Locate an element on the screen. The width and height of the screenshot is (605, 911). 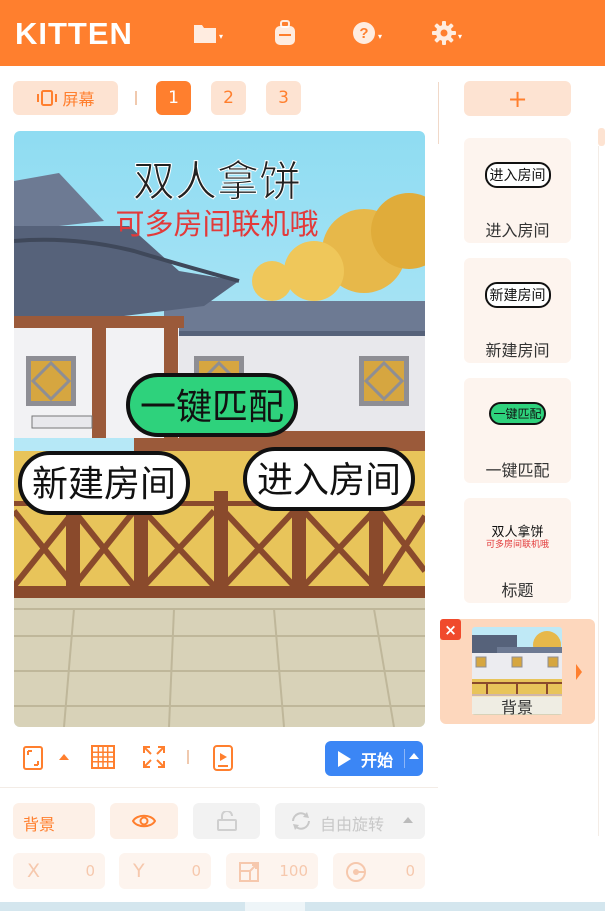
match-button-label: 一键匹配 is located at coordinates (212, 407).